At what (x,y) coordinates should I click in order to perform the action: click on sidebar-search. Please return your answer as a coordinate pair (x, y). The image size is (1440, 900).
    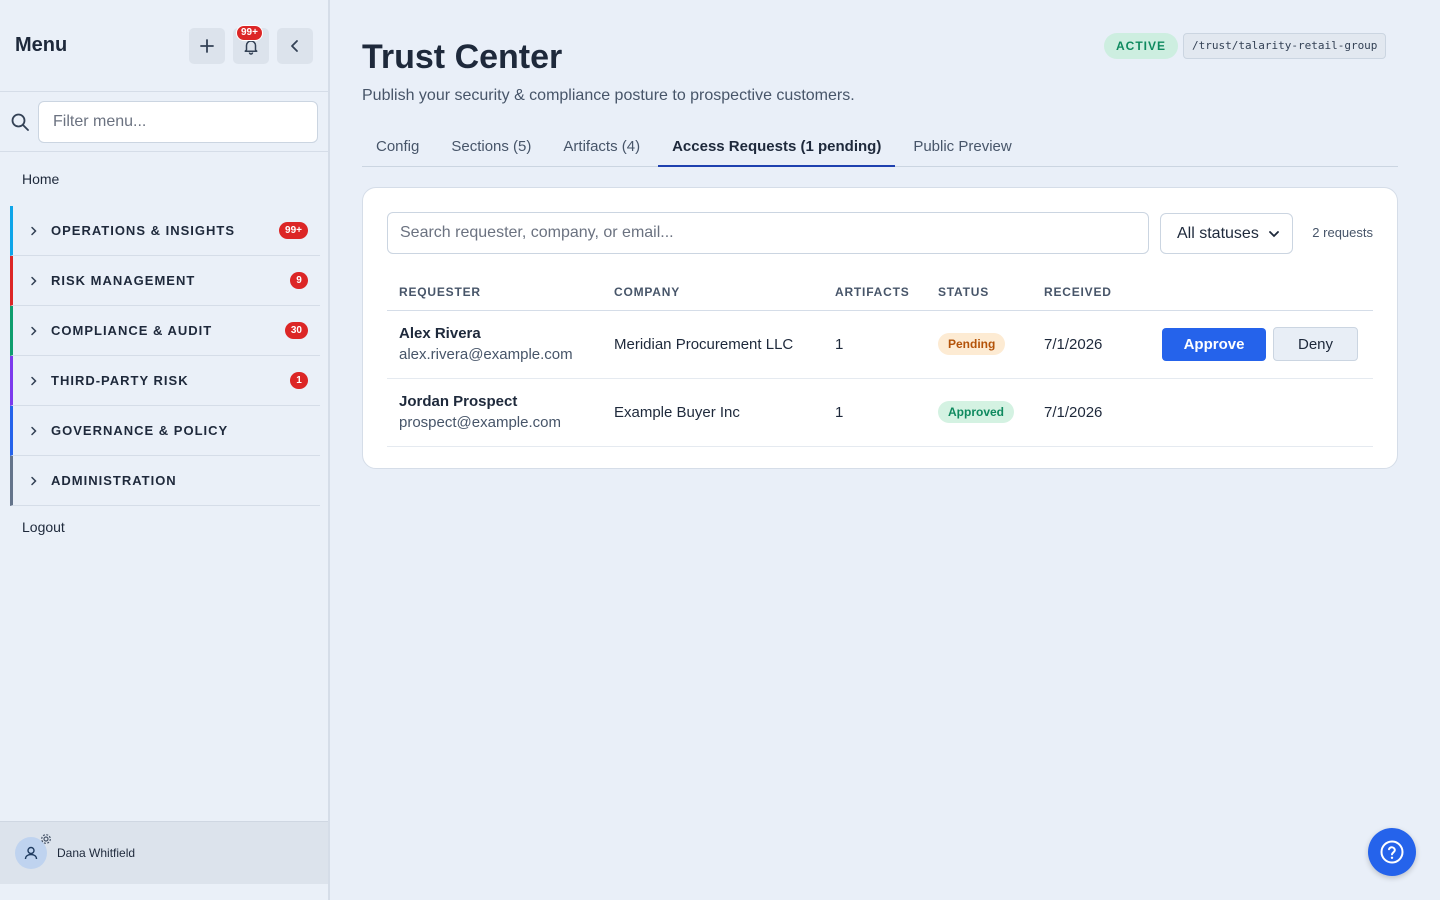
    Looking at the image, I should click on (164, 122).